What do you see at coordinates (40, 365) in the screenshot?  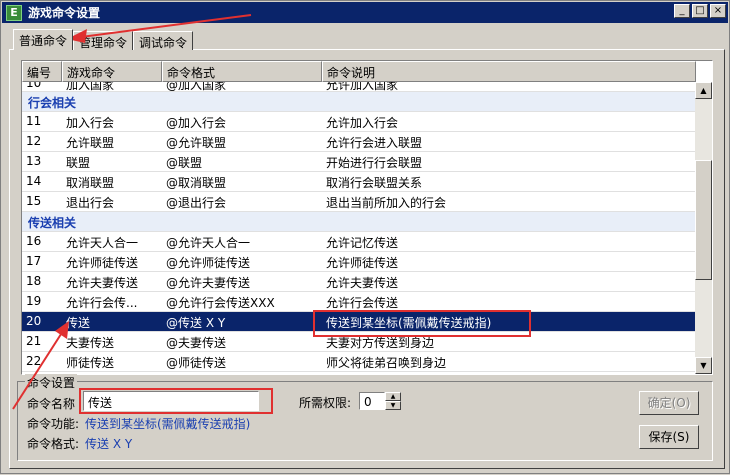 I see `arrow-to-row-icon` at bounding box center [40, 365].